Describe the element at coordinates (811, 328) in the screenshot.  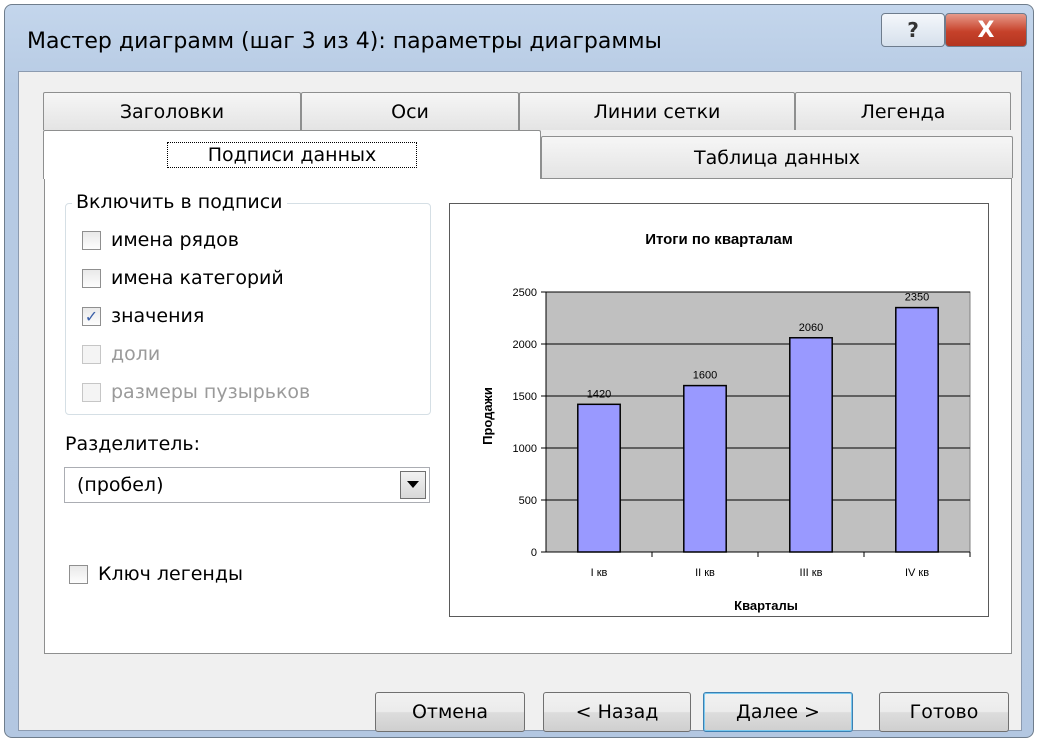
I see `data-label: 2060` at that location.